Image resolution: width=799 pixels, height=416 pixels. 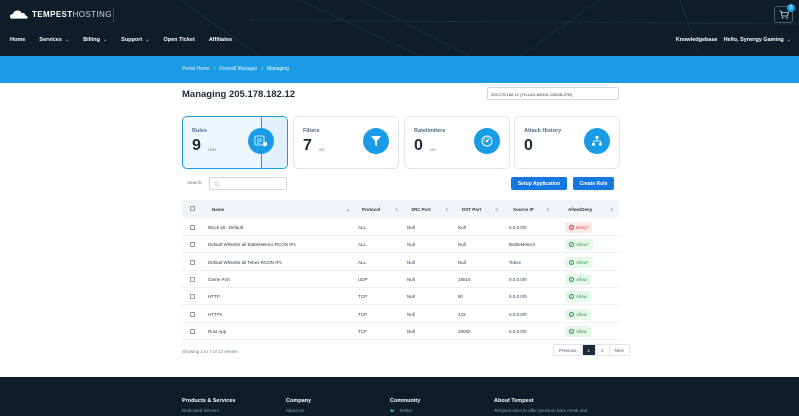 What do you see at coordinates (239, 94) in the screenshot?
I see `page-title: Managing 205.178.182.12` at bounding box center [239, 94].